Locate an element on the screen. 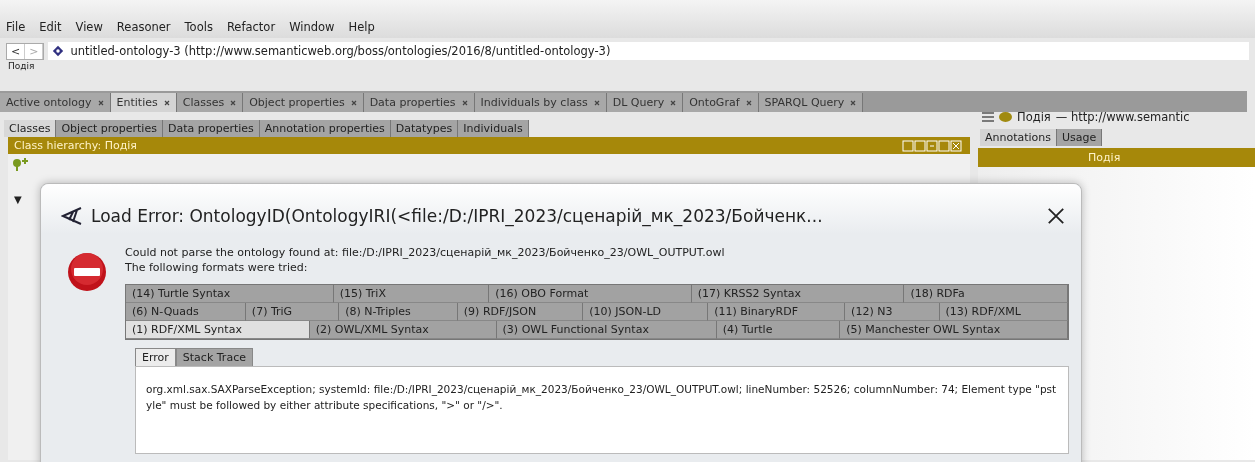 The image size is (1255, 462). tree-toggle: ▼ is located at coordinates (18, 199).